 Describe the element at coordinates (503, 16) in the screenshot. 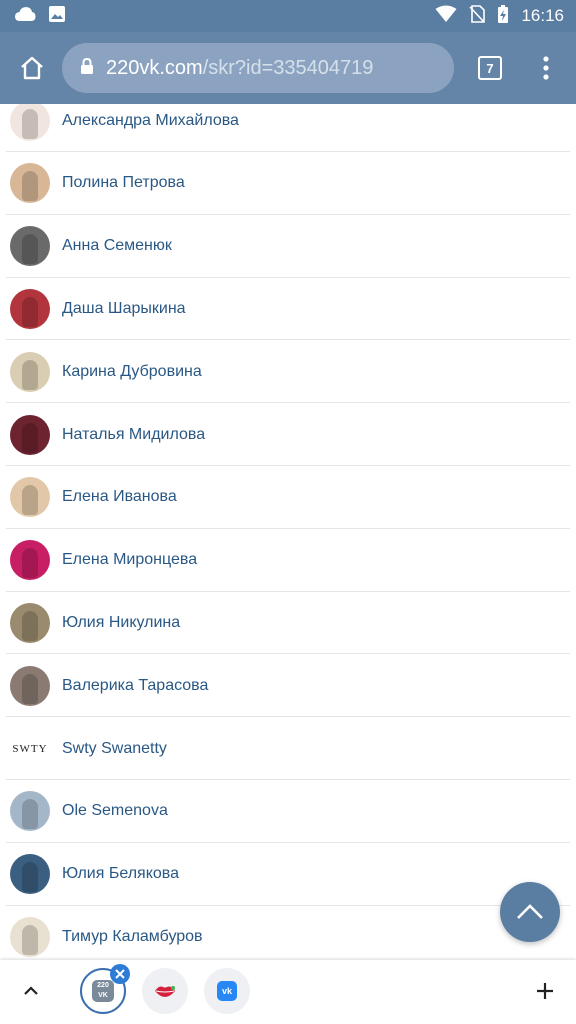

I see `battery-charging-icon` at that location.